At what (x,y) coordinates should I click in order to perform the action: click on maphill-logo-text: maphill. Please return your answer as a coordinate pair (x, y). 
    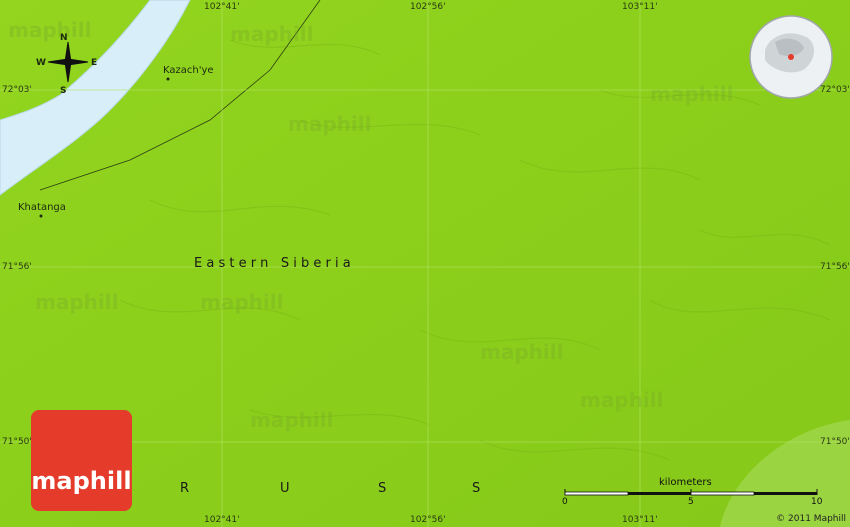
    Looking at the image, I should click on (81, 481).